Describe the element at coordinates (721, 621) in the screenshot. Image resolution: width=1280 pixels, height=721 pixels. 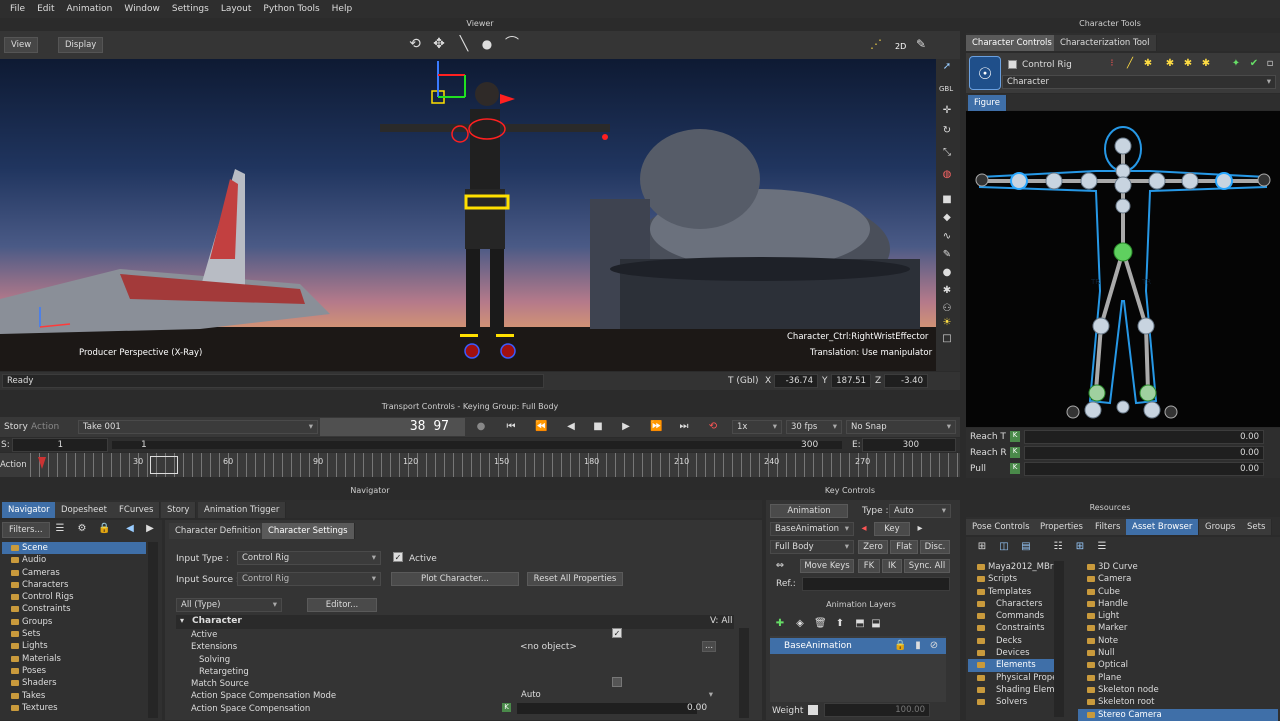
I see `v-all-label: V: All` at that location.